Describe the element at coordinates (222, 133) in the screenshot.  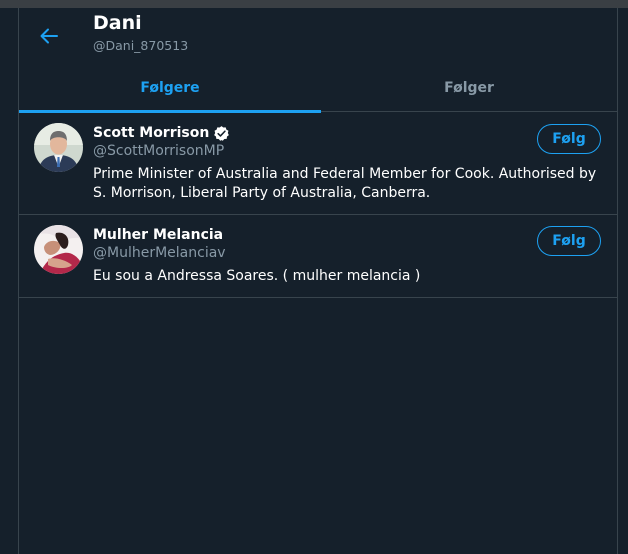
I see `verified-badge-icon` at that location.